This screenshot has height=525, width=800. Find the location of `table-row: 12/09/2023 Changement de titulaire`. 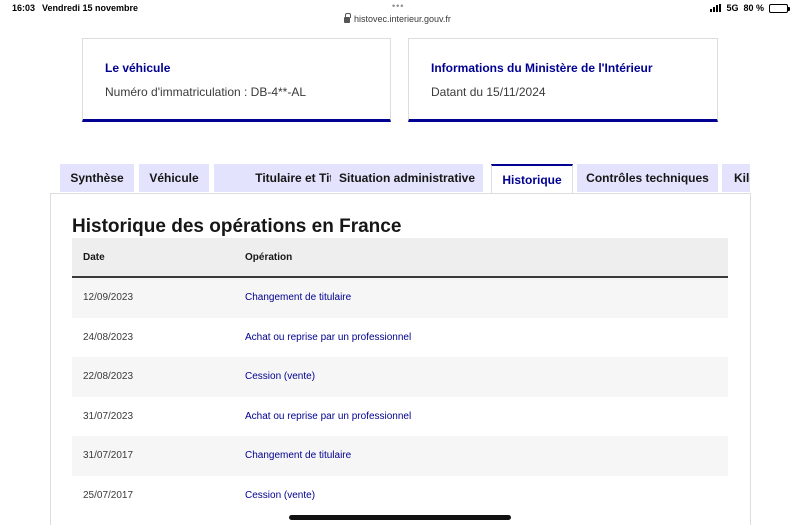

table-row: 12/09/2023 Changement de titulaire is located at coordinates (400, 298).